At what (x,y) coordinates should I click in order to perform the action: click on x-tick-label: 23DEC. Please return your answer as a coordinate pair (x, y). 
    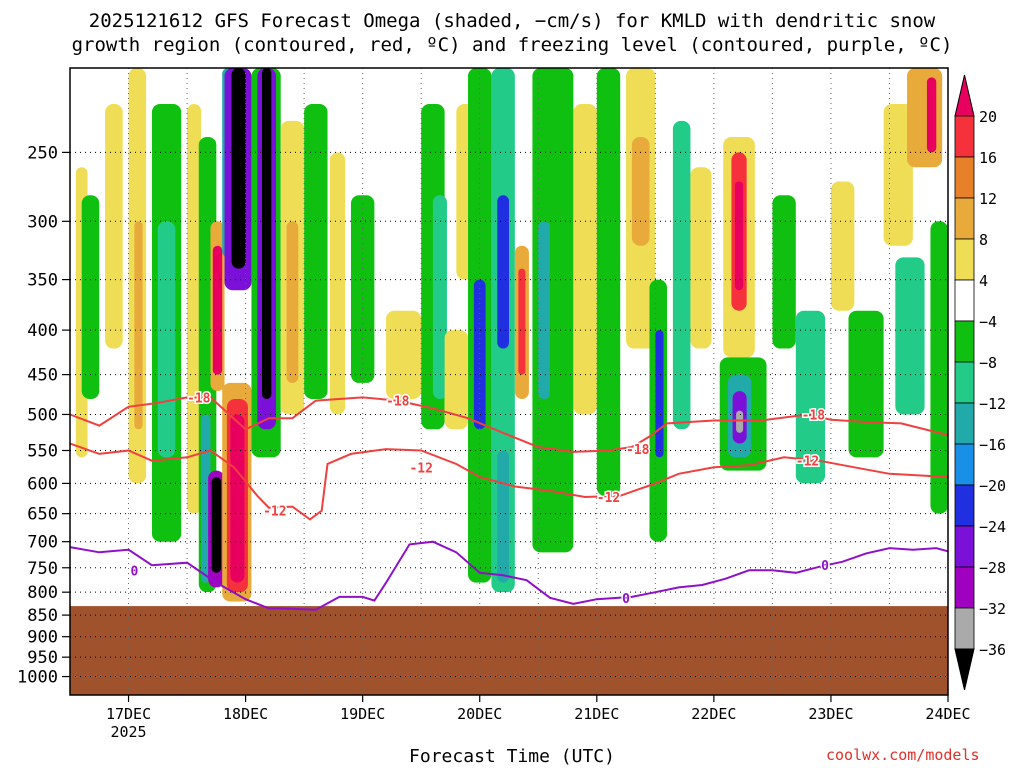
    Looking at the image, I should click on (830, 714).